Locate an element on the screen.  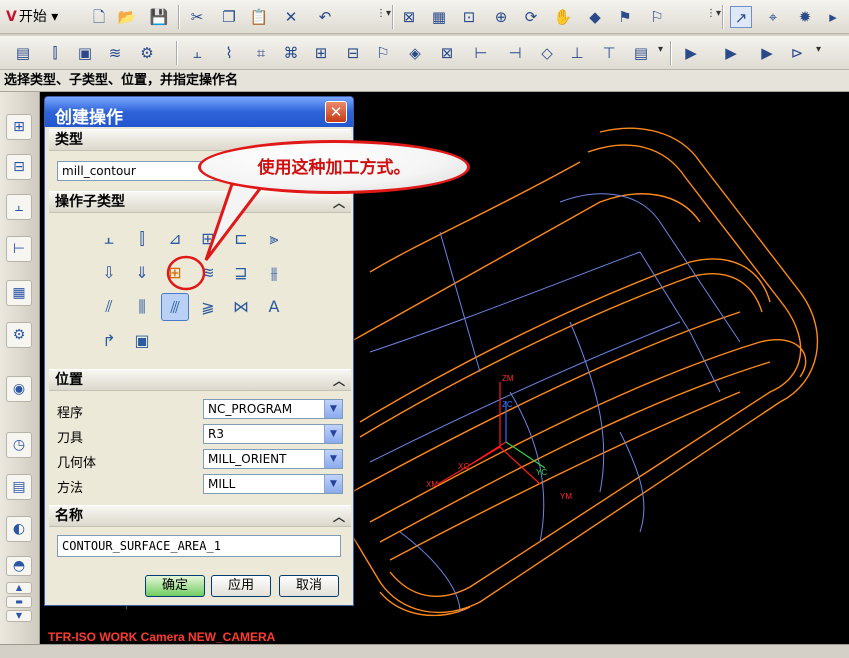
op6-icon: ⊟ is located at coordinates (353, 53).